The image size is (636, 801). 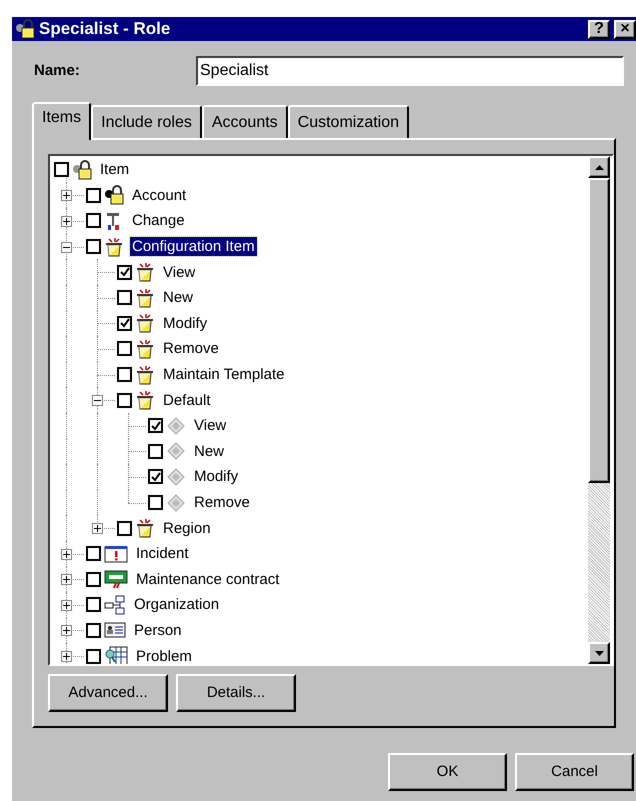 I want to click on up-arrow-icon, so click(x=599, y=167).